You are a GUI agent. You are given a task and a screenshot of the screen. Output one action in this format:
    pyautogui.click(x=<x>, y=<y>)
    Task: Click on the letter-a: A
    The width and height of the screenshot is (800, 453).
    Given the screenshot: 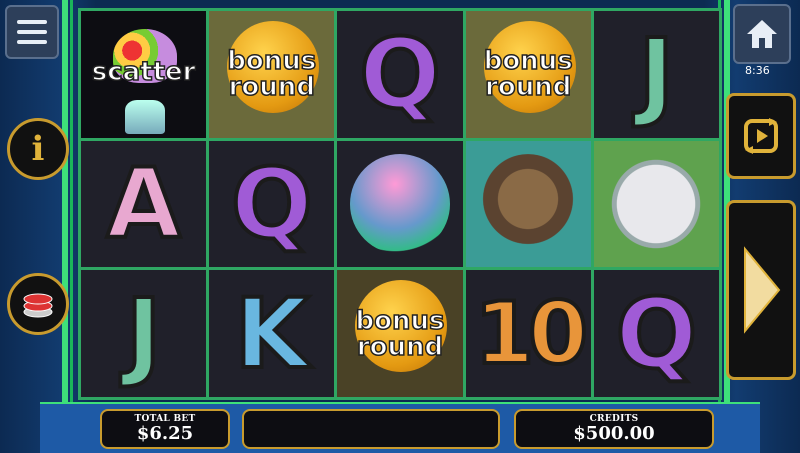 What is the action you would take?
    pyautogui.click(x=143, y=203)
    